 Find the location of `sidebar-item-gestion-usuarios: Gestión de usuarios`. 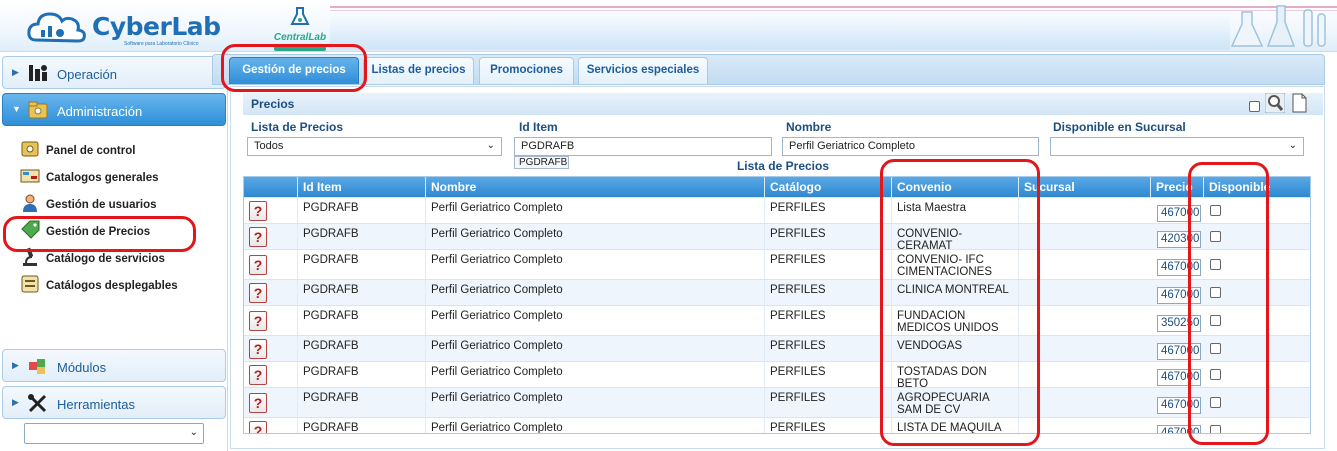

sidebar-item-gestion-usuarios: Gestión de usuarios is located at coordinates (120, 204).